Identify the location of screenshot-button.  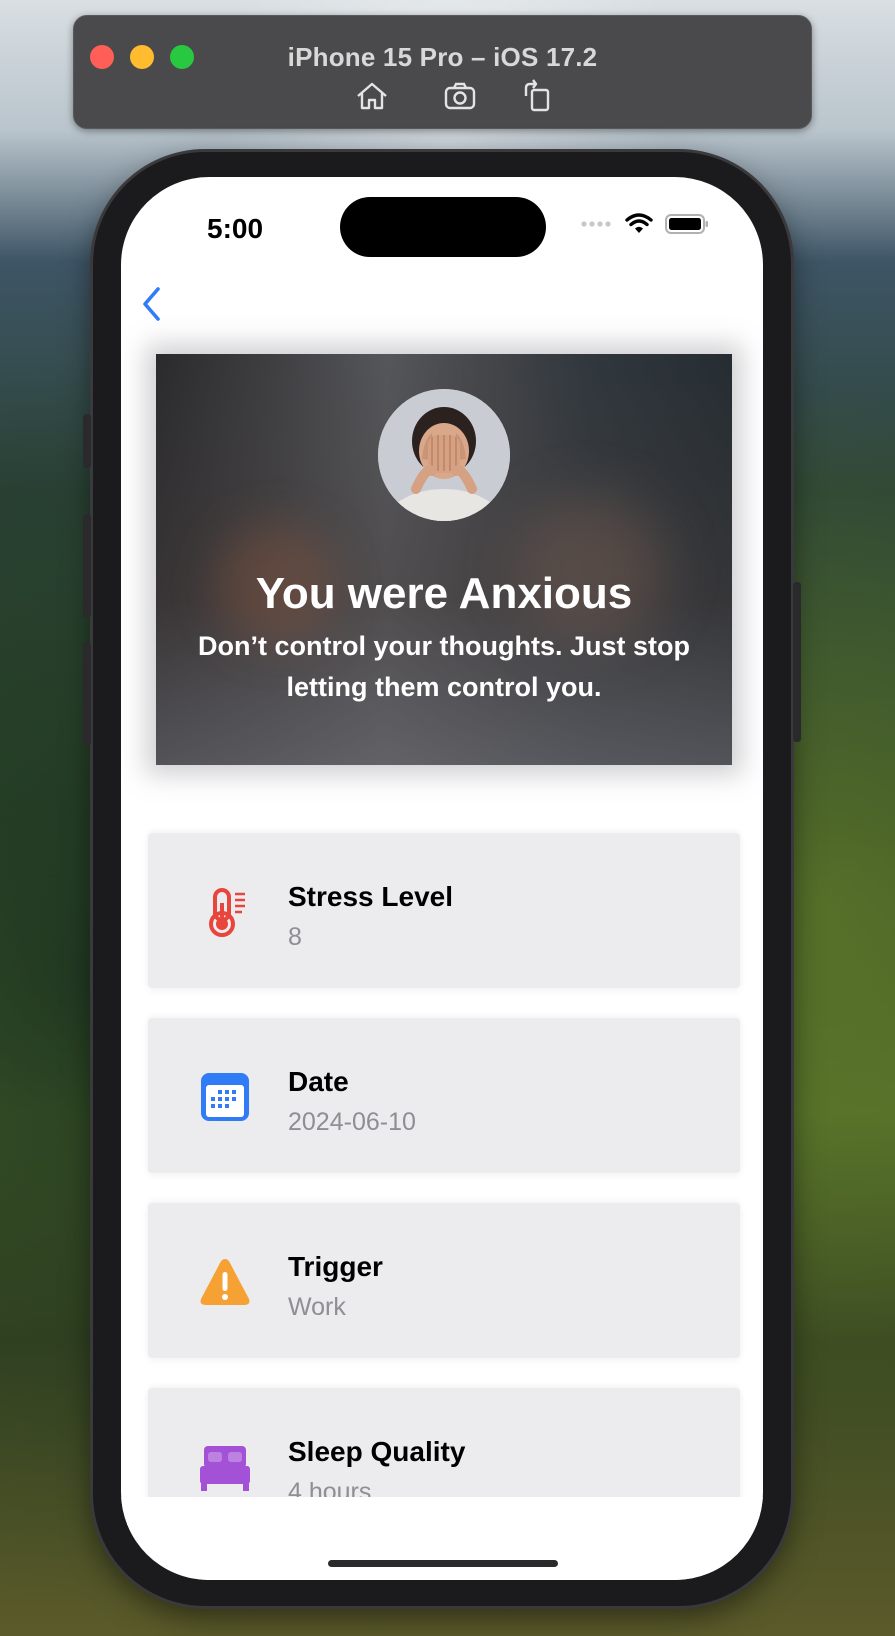
(460, 96).